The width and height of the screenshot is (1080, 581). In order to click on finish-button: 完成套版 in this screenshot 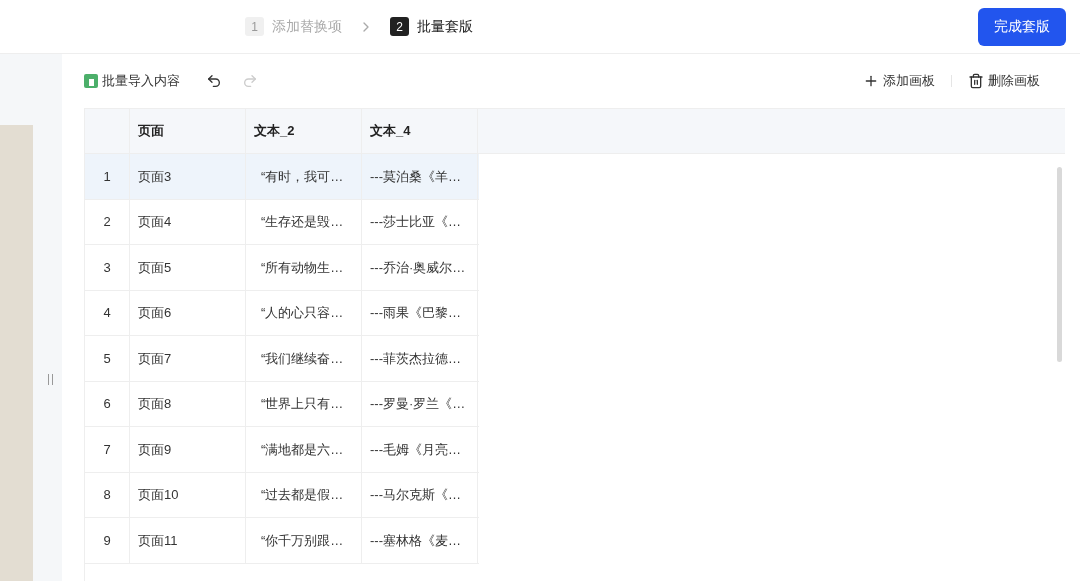, I will do `click(1022, 26)`.